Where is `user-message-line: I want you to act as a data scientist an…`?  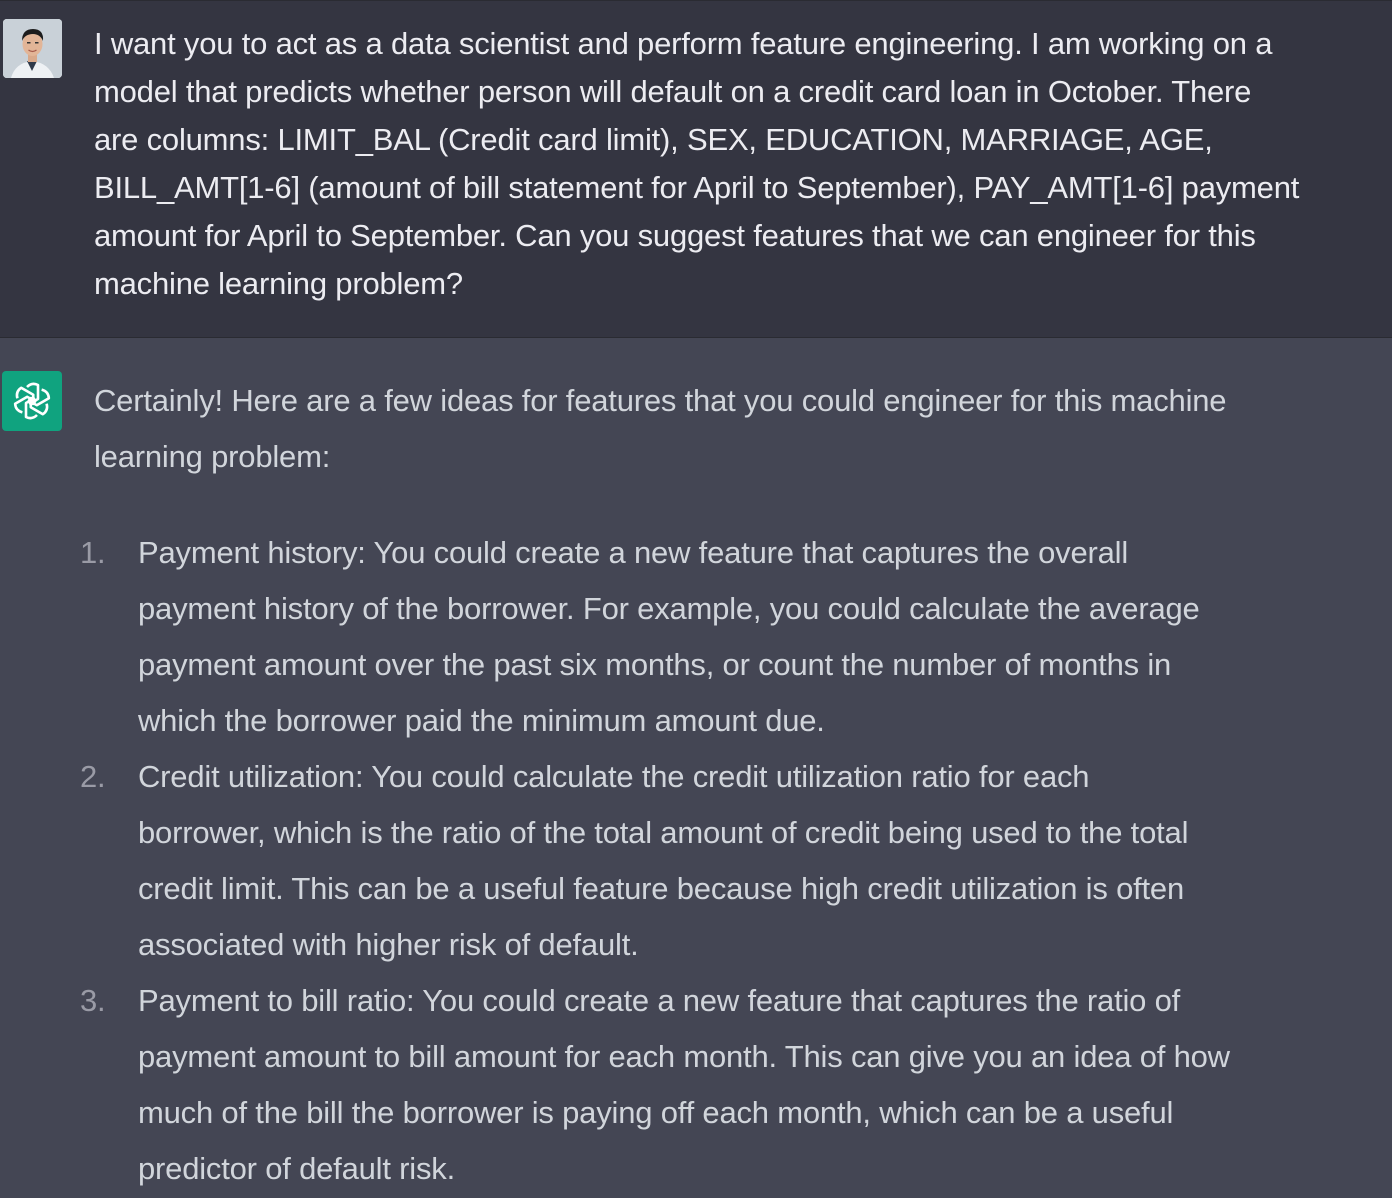 user-message-line: I want you to act as a data scientist an… is located at coordinates (683, 43).